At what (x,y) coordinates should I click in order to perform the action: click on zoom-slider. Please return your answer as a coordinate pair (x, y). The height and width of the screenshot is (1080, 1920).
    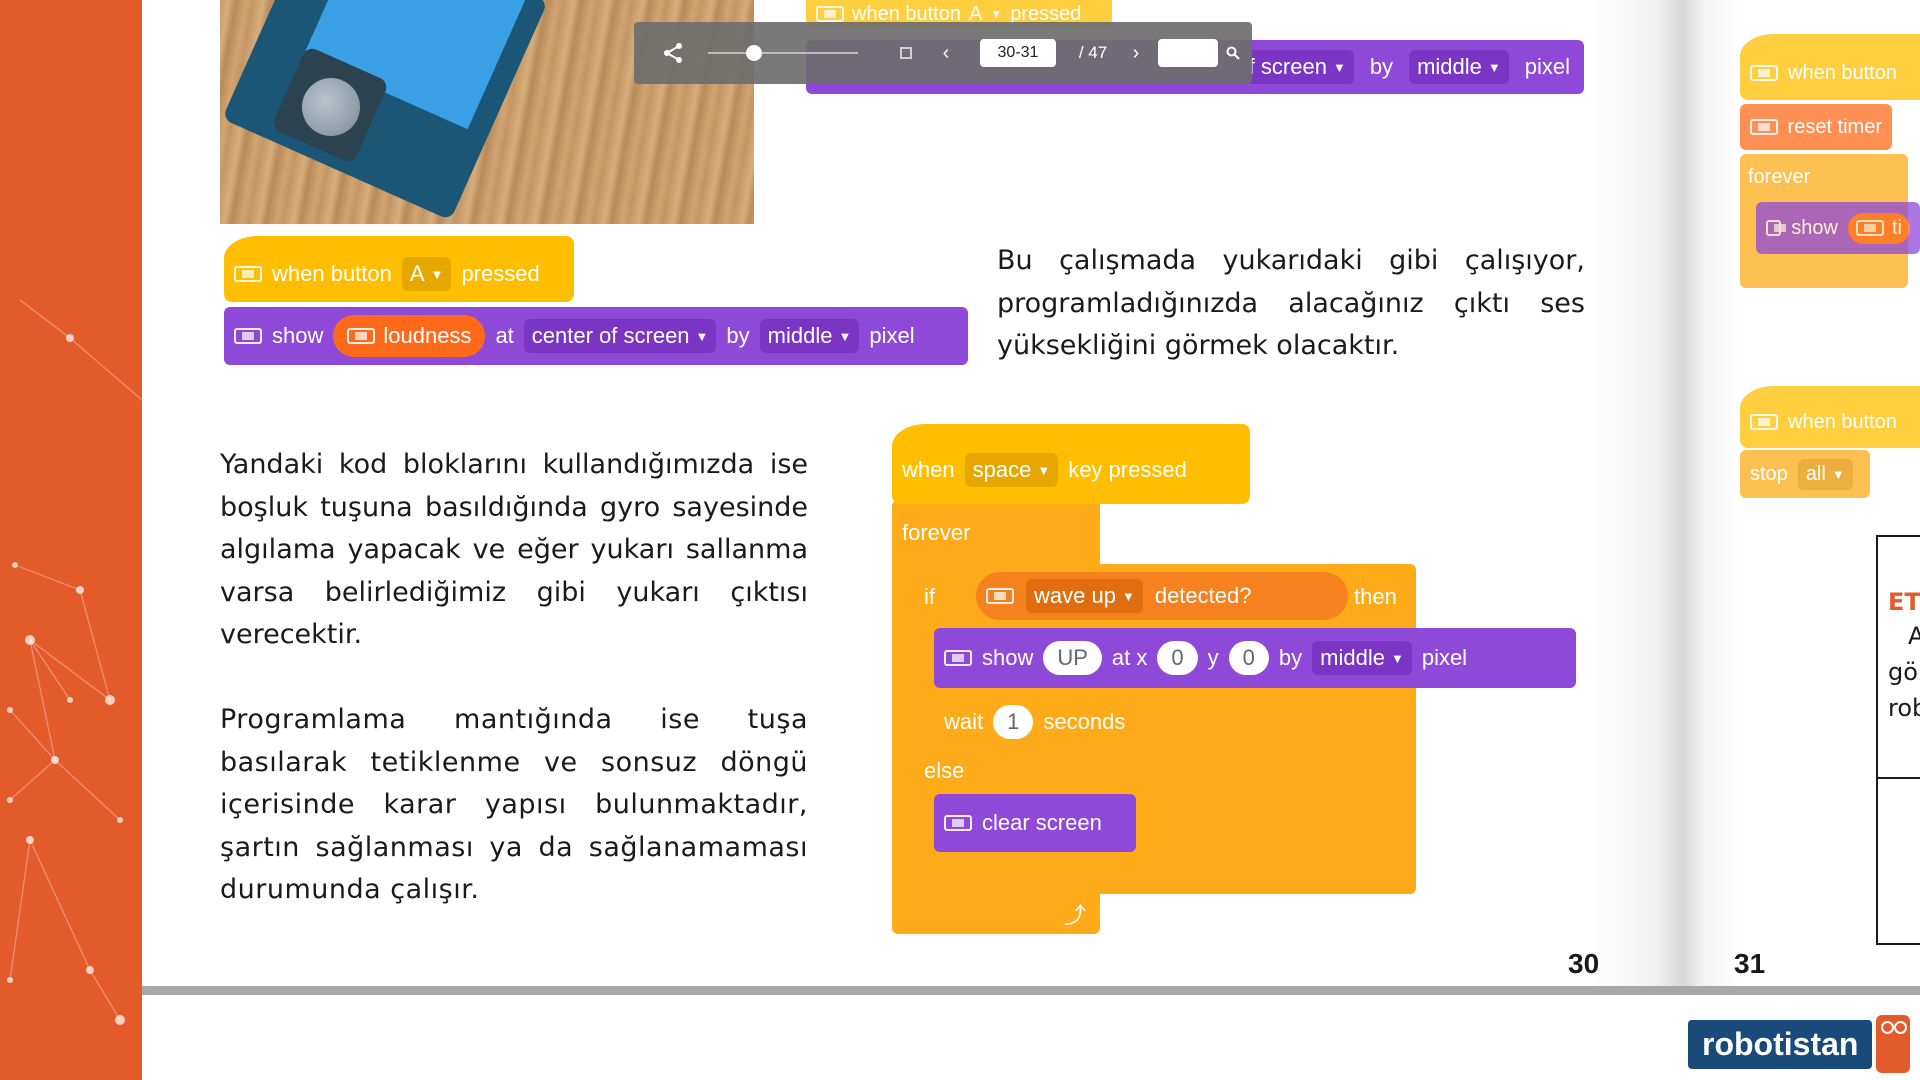
    Looking at the image, I should click on (783, 53).